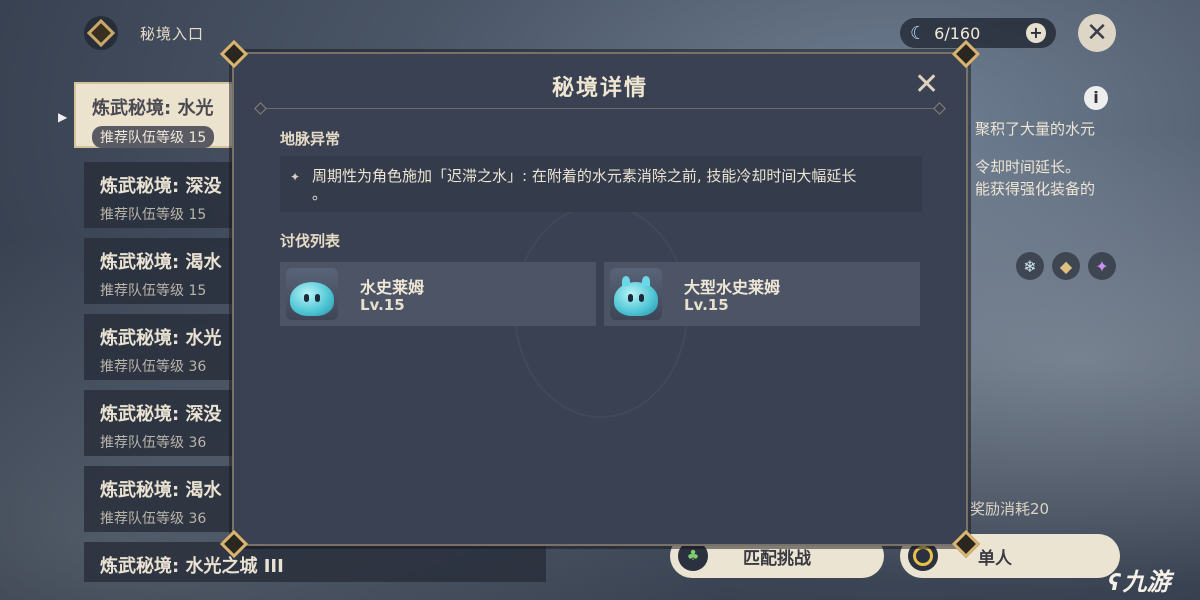  I want to click on dialog-title: 秘境详情, so click(599, 88).